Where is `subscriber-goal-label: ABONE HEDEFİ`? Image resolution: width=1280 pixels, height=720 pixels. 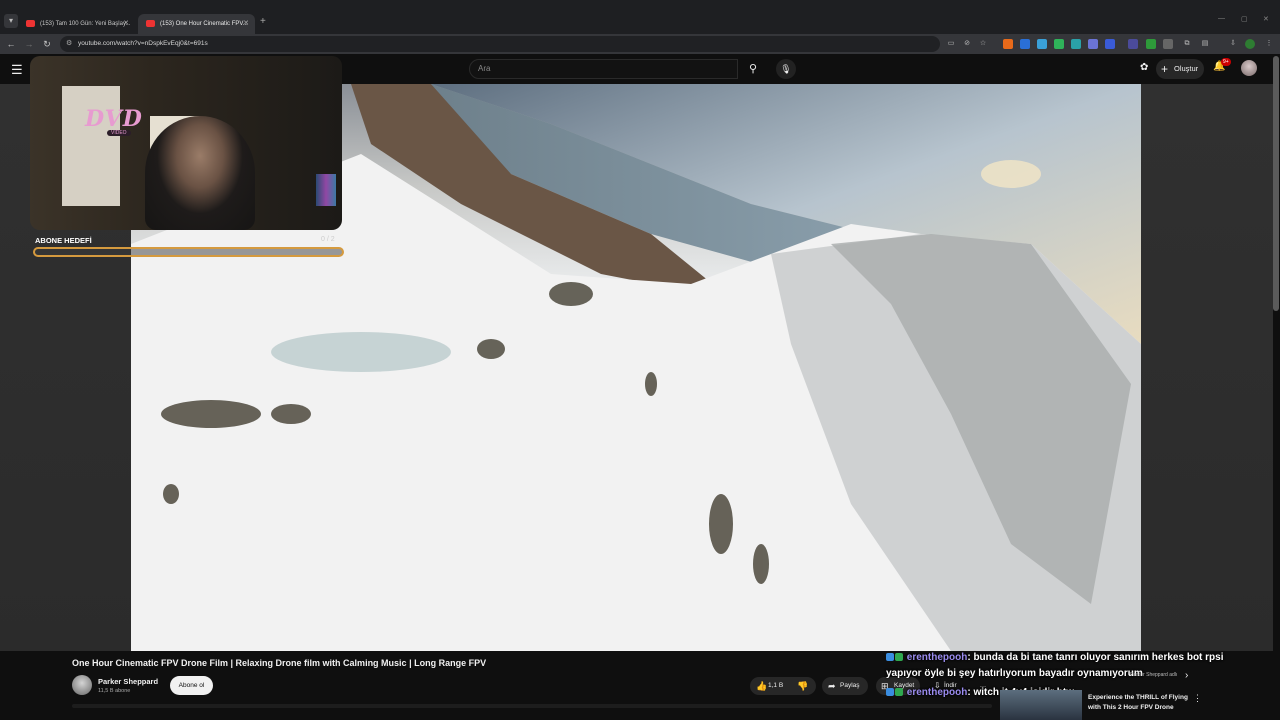
subscriber-goal-label: ABONE HEDEFİ is located at coordinates (63, 240).